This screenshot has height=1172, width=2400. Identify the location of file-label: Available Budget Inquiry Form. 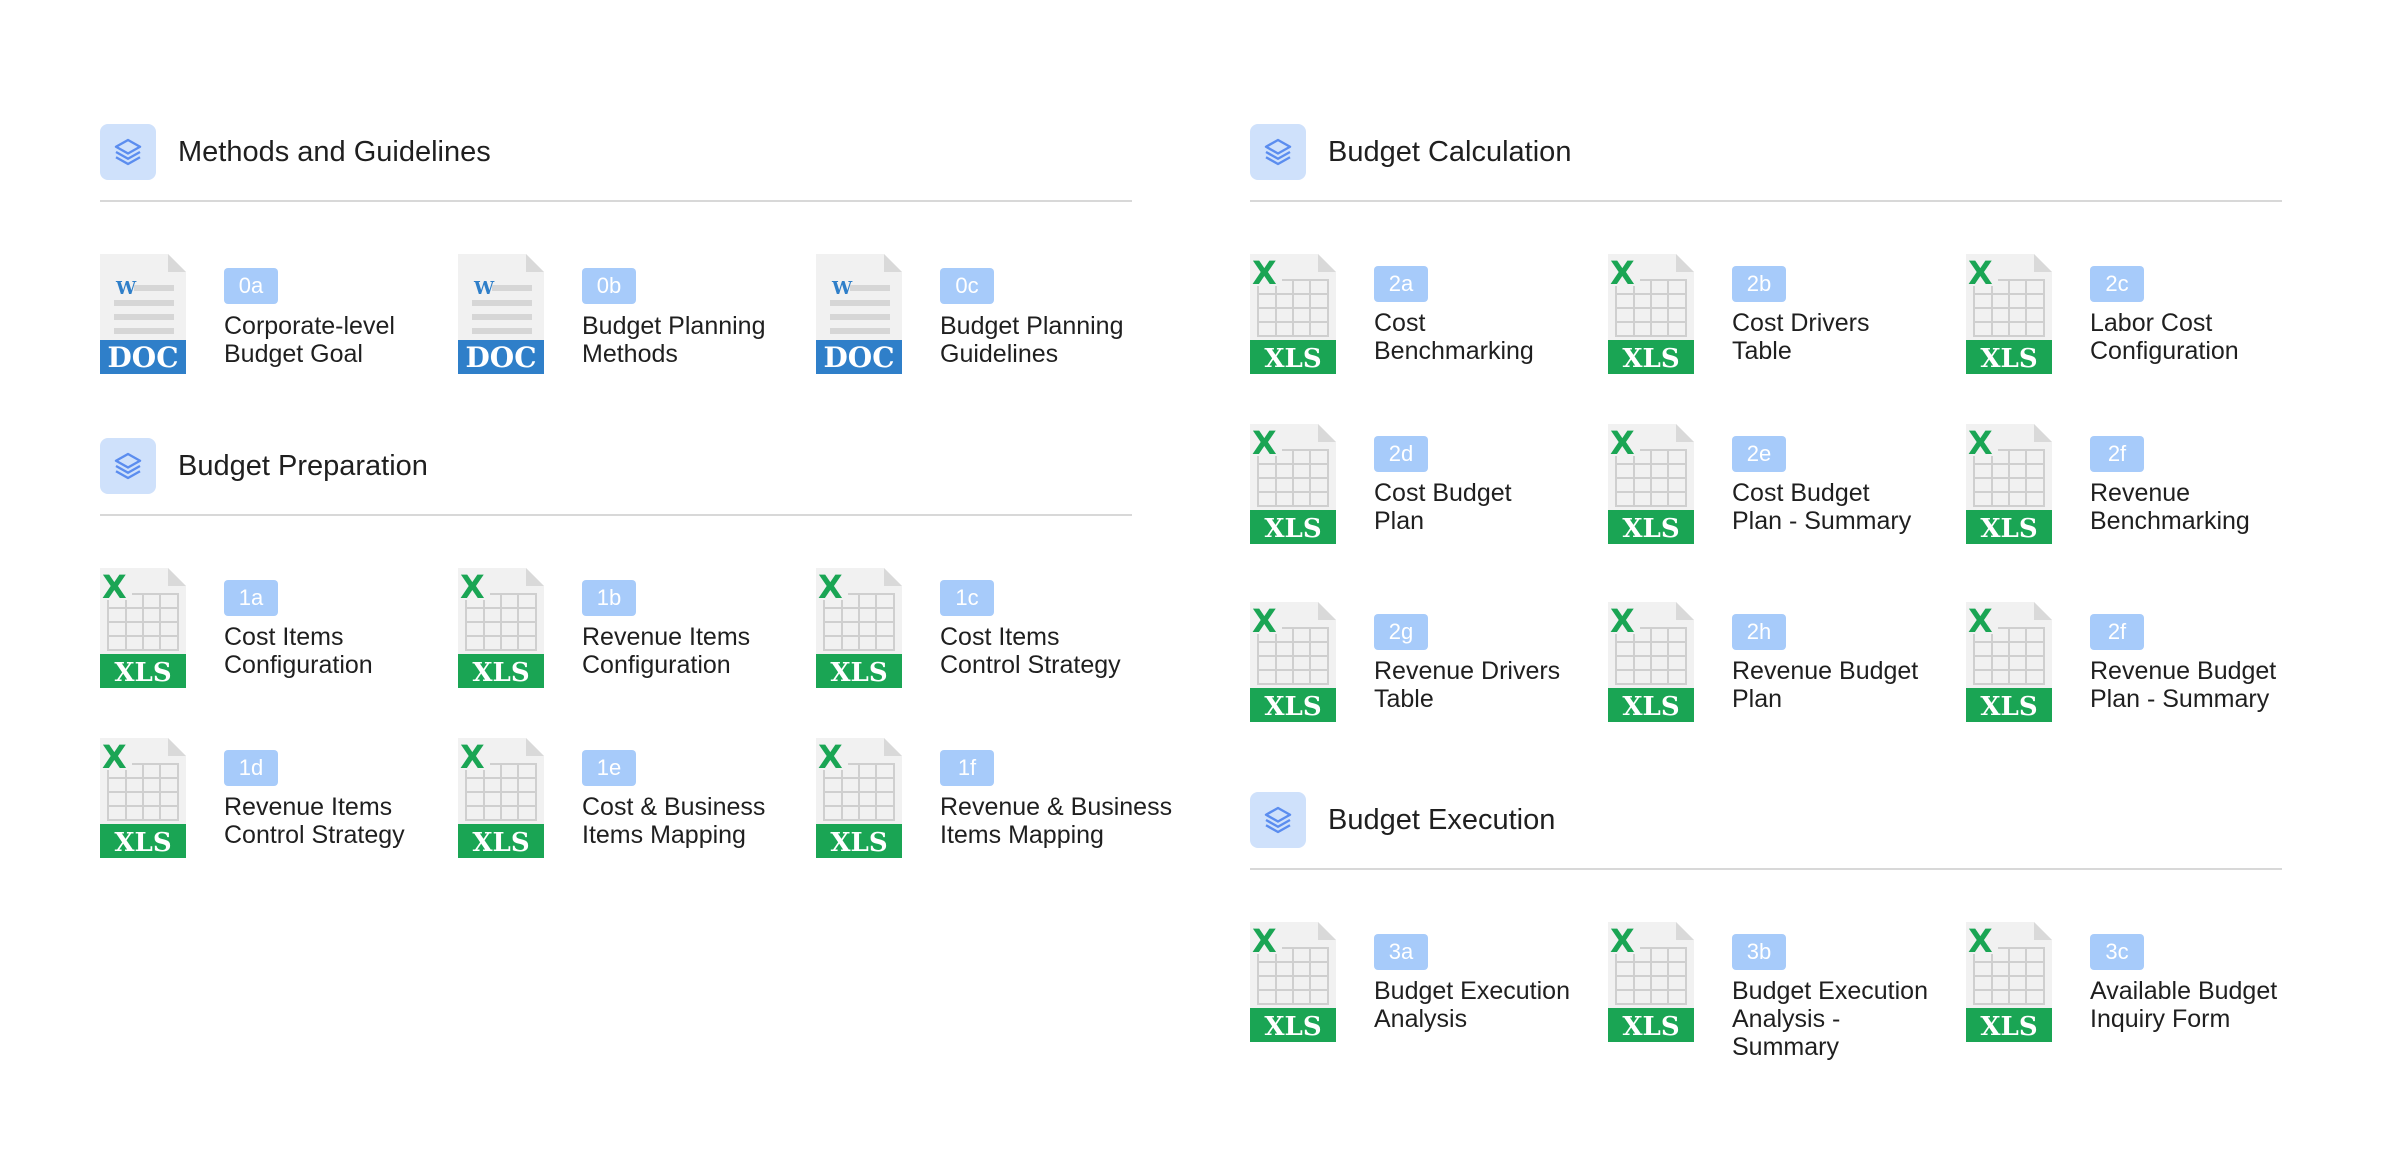
(2210, 1005).